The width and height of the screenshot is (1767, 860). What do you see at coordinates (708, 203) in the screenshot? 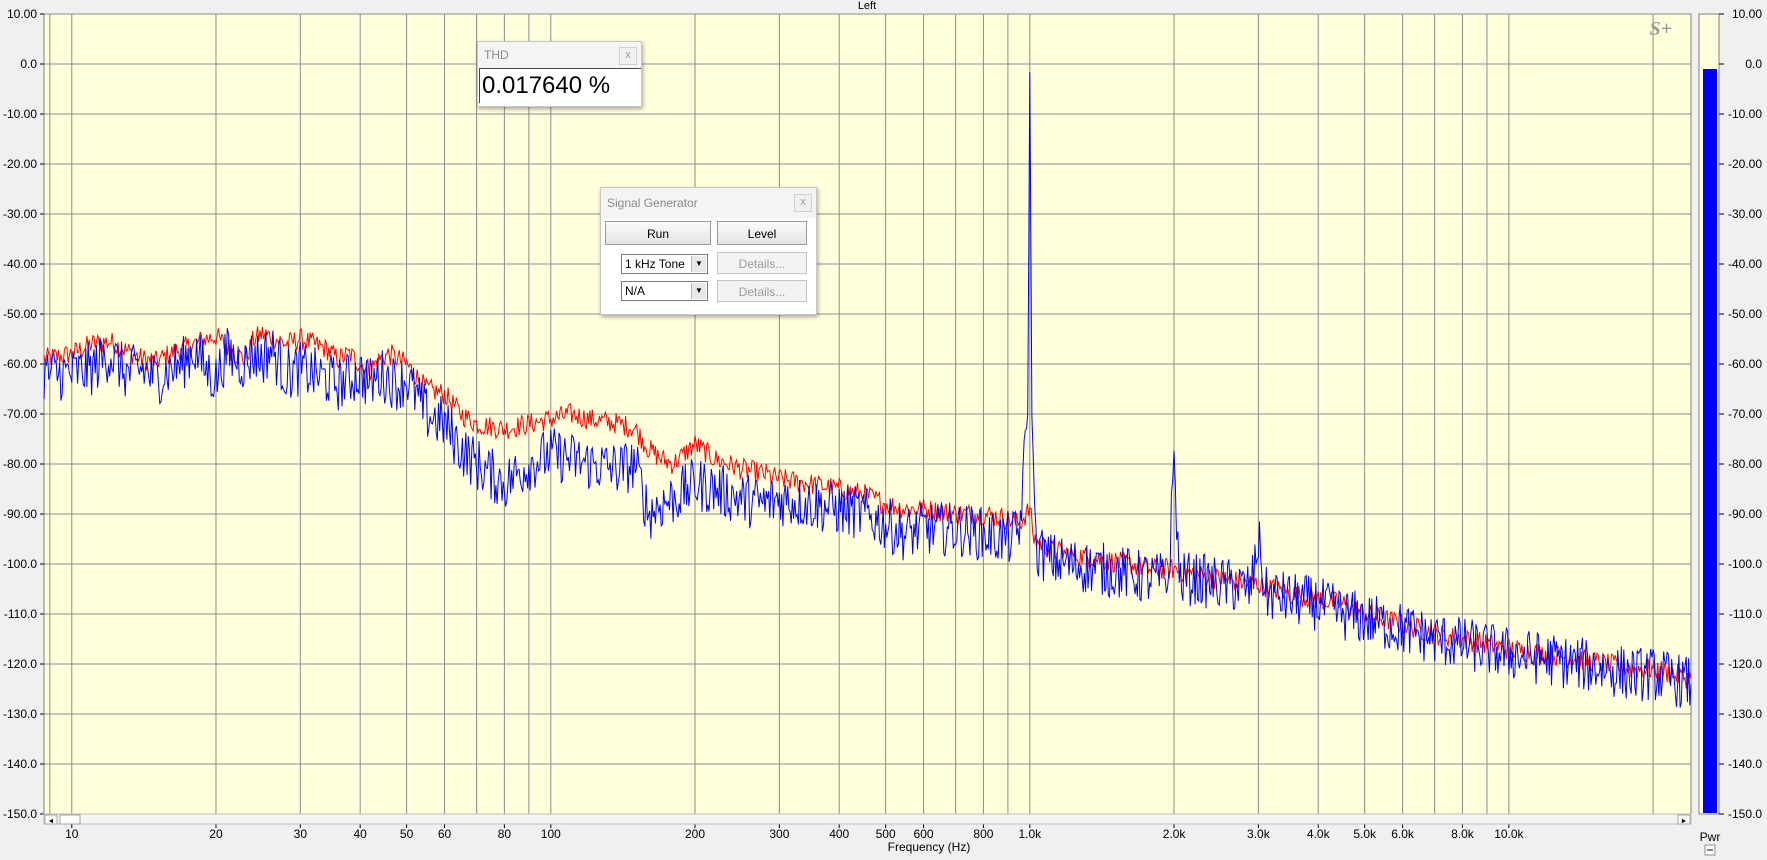
I see `siggen-title-bar: Signal Generator x` at bounding box center [708, 203].